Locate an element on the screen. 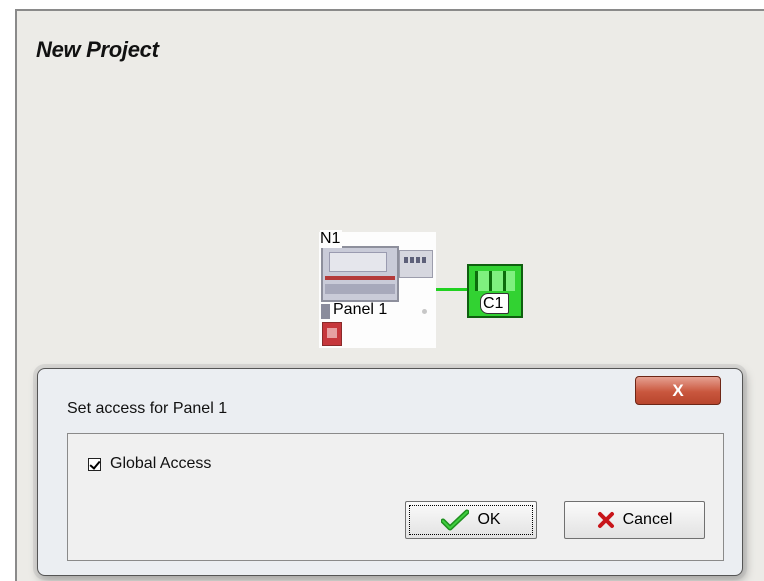 This screenshot has height=581, width=764. cancel-button: Cancel is located at coordinates (634, 520).